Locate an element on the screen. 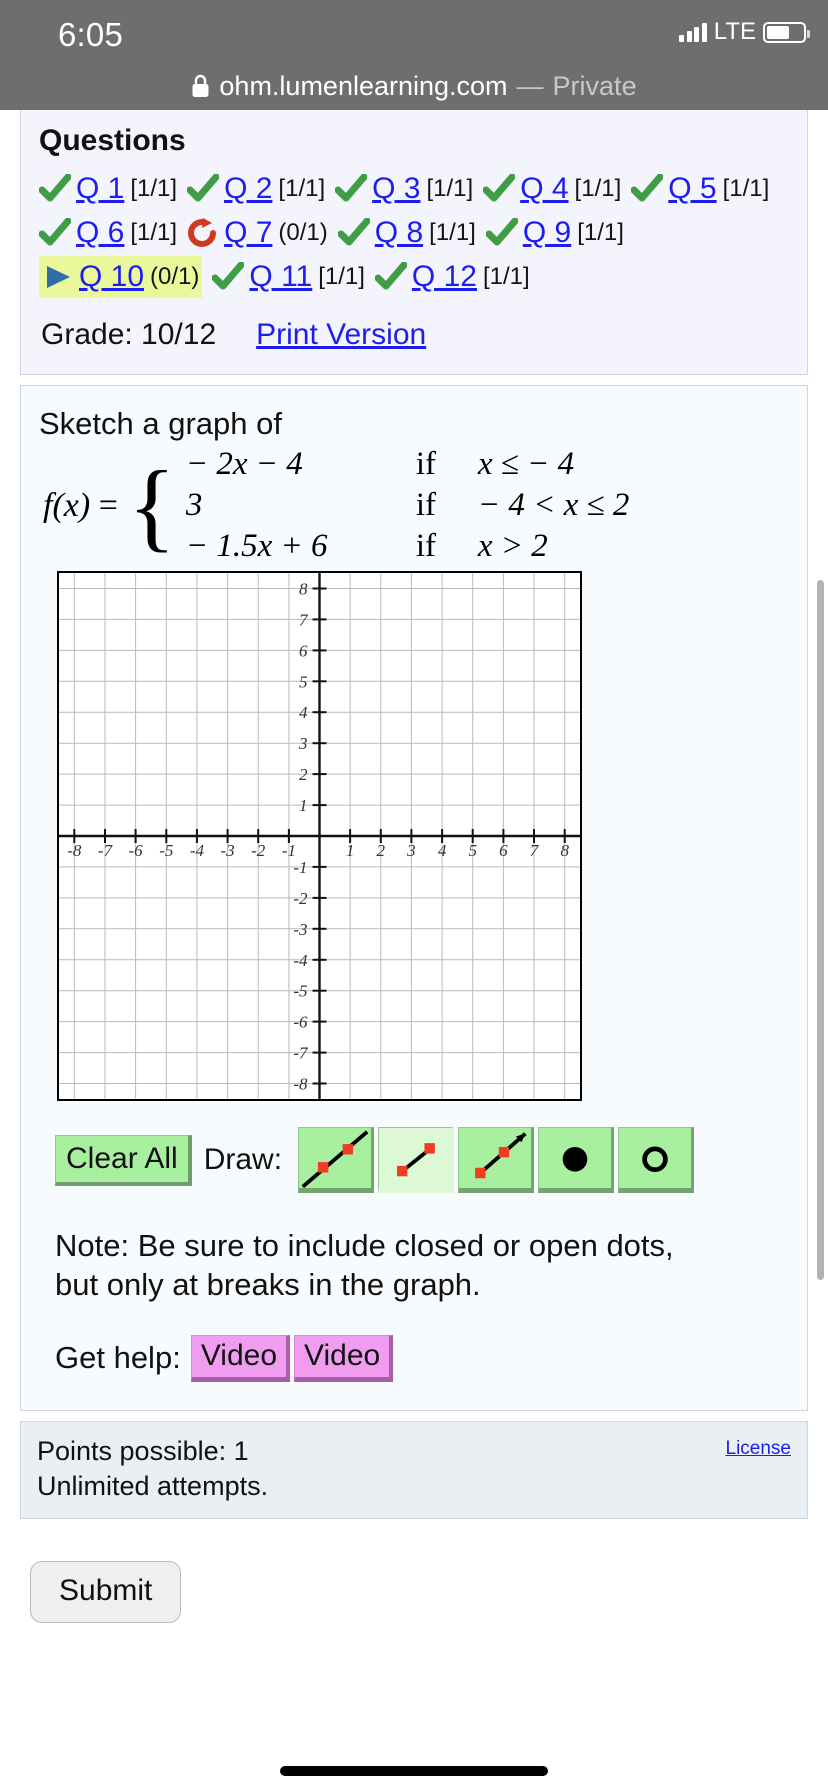 This screenshot has height=1792, width=828. svg-text: -3 is located at coordinates (300, 929).